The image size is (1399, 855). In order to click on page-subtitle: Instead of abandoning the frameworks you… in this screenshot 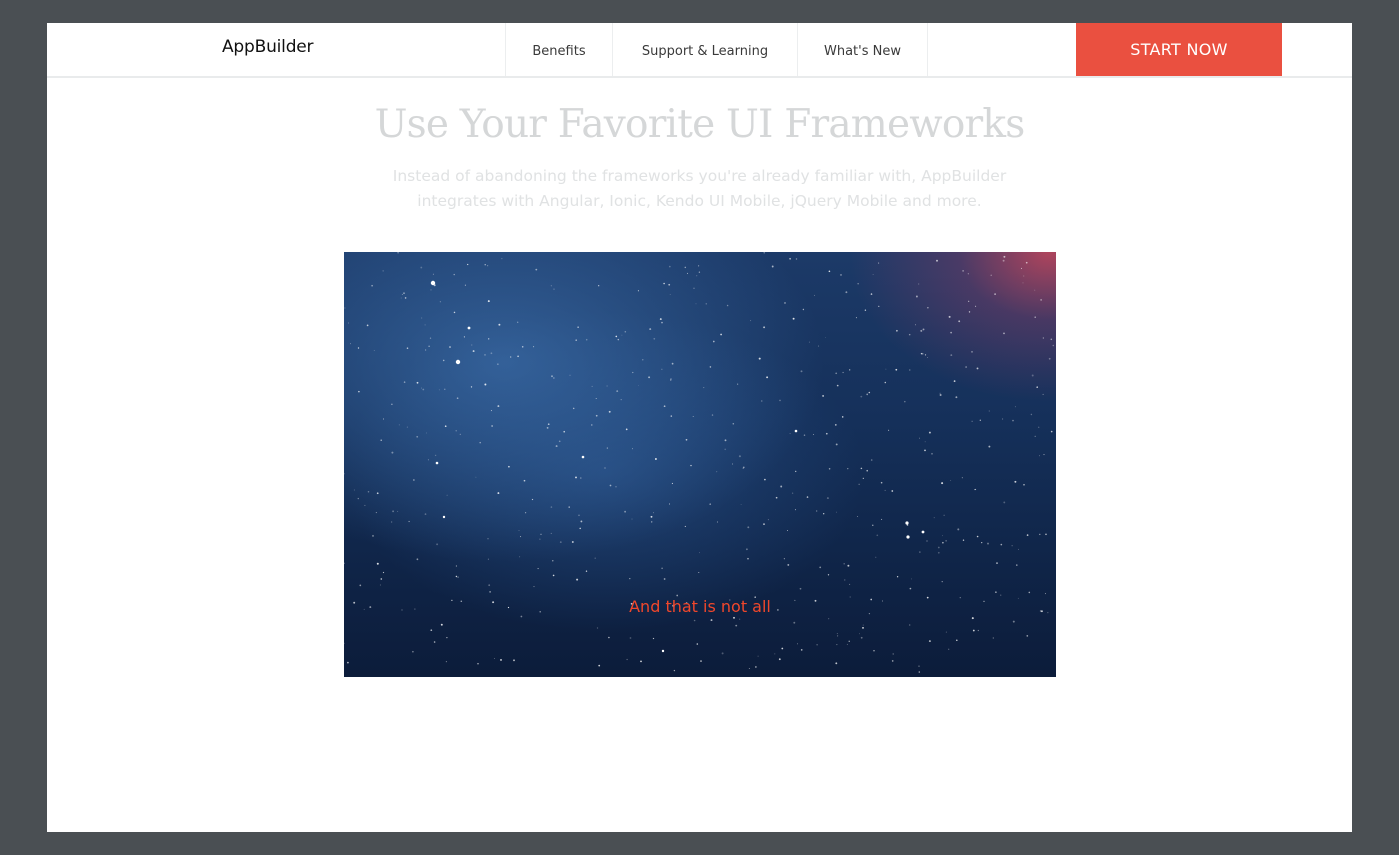, I will do `click(699, 188)`.